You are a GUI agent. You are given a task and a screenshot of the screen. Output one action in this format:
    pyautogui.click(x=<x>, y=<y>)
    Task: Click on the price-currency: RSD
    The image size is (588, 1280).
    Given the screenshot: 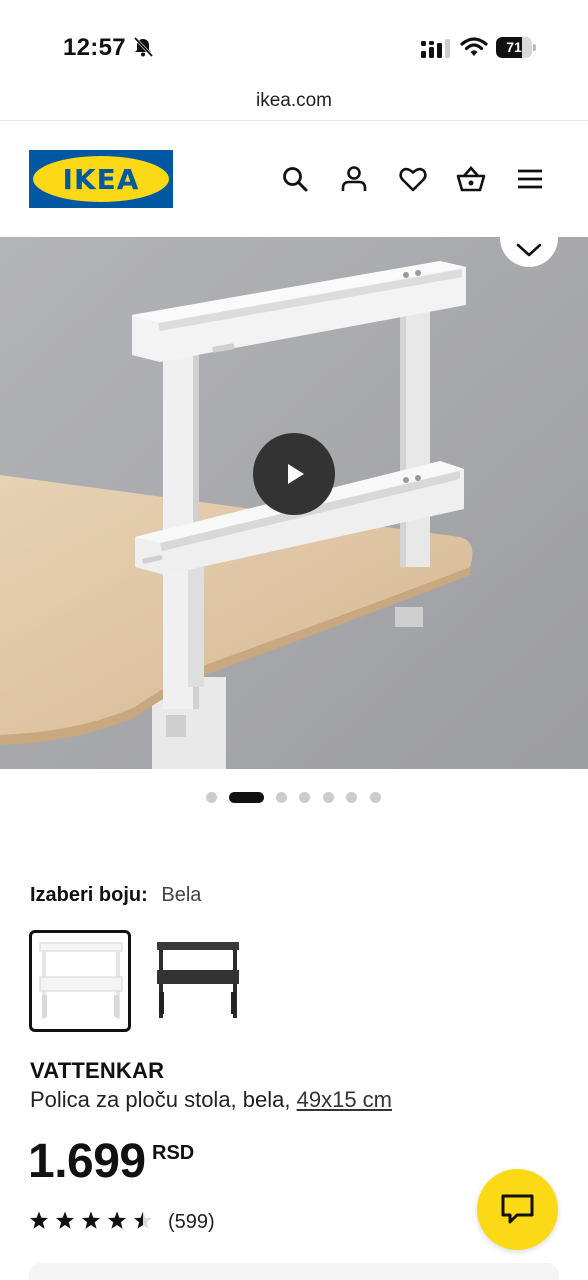 What is the action you would take?
    pyautogui.click(x=173, y=1153)
    